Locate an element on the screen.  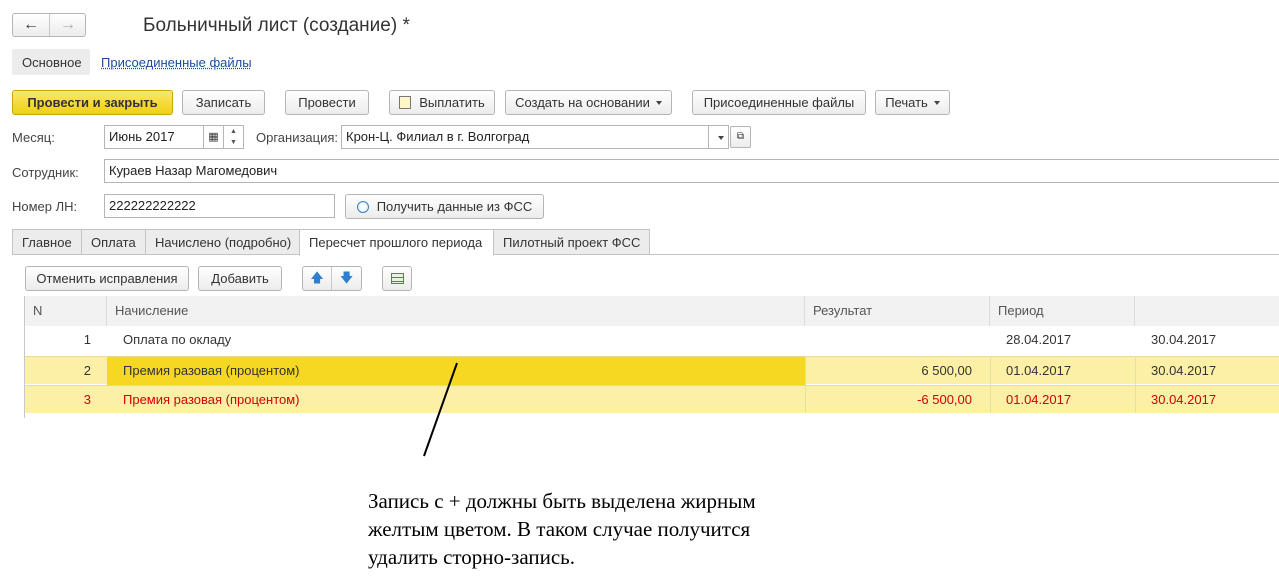
annotation-line-3: удалить сторно-запись. is located at coordinates (472, 557).